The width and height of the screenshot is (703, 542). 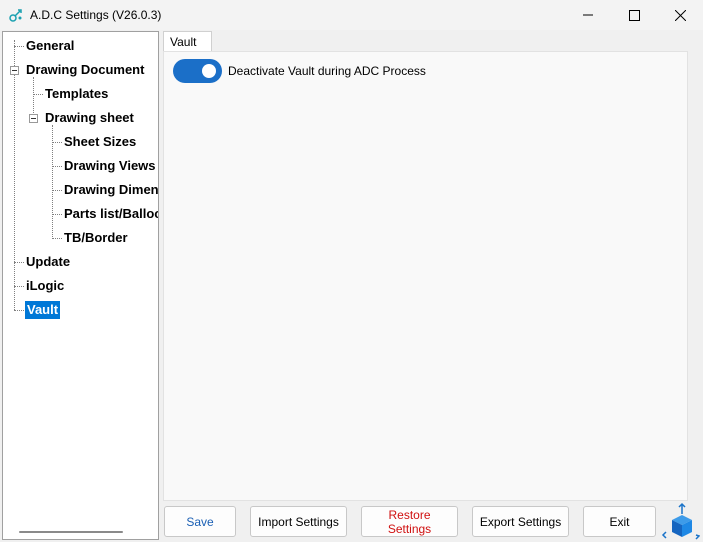 I want to click on deactivate-vault-toggle, so click(x=197, y=71).